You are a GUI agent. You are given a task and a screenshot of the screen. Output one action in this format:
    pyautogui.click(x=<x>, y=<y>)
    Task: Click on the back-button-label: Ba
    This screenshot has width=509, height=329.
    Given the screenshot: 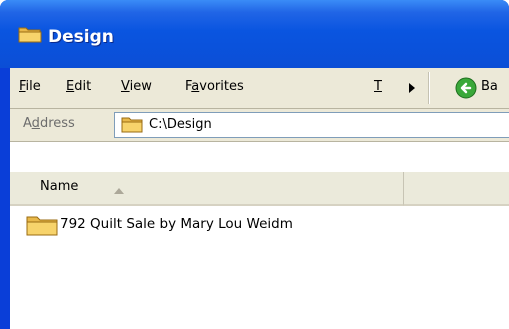 What is the action you would take?
    pyautogui.click(x=489, y=86)
    